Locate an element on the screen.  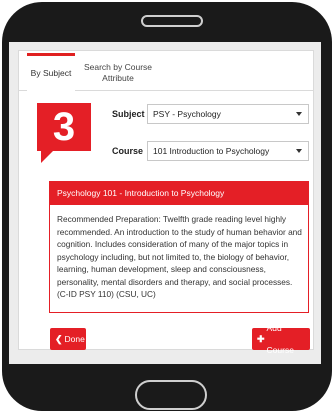
add-course-button: ✚ Add Course is located at coordinates (281, 339).